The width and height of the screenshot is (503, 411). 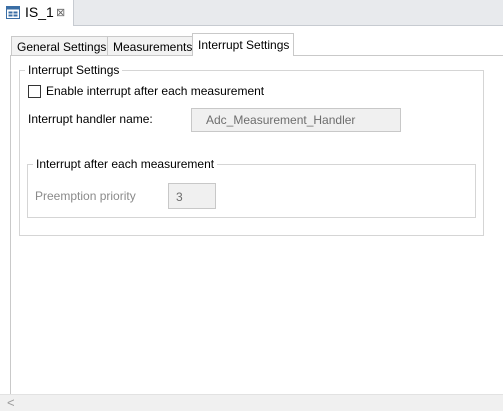 I want to click on scroll-left-icon: <, so click(x=11, y=402).